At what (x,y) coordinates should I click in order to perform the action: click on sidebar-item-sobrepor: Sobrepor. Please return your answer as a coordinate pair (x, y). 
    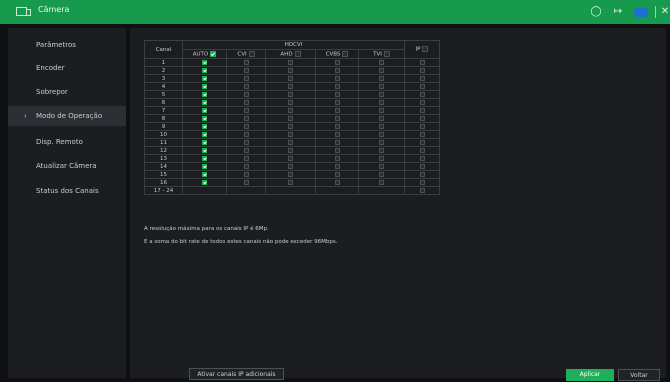
    Looking at the image, I should click on (67, 92).